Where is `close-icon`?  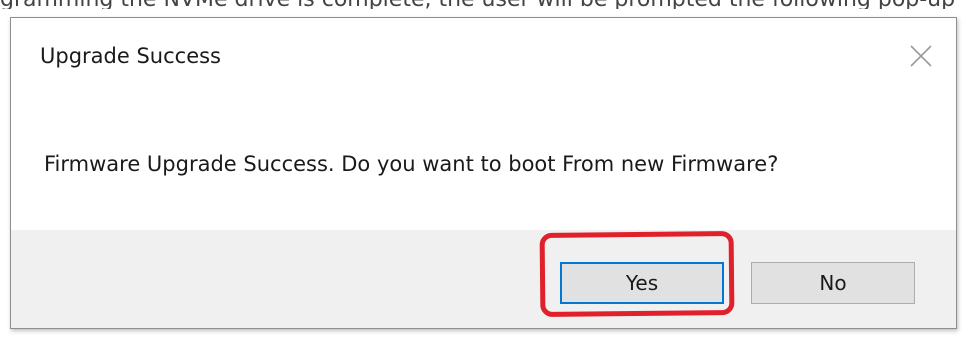 close-icon is located at coordinates (921, 56).